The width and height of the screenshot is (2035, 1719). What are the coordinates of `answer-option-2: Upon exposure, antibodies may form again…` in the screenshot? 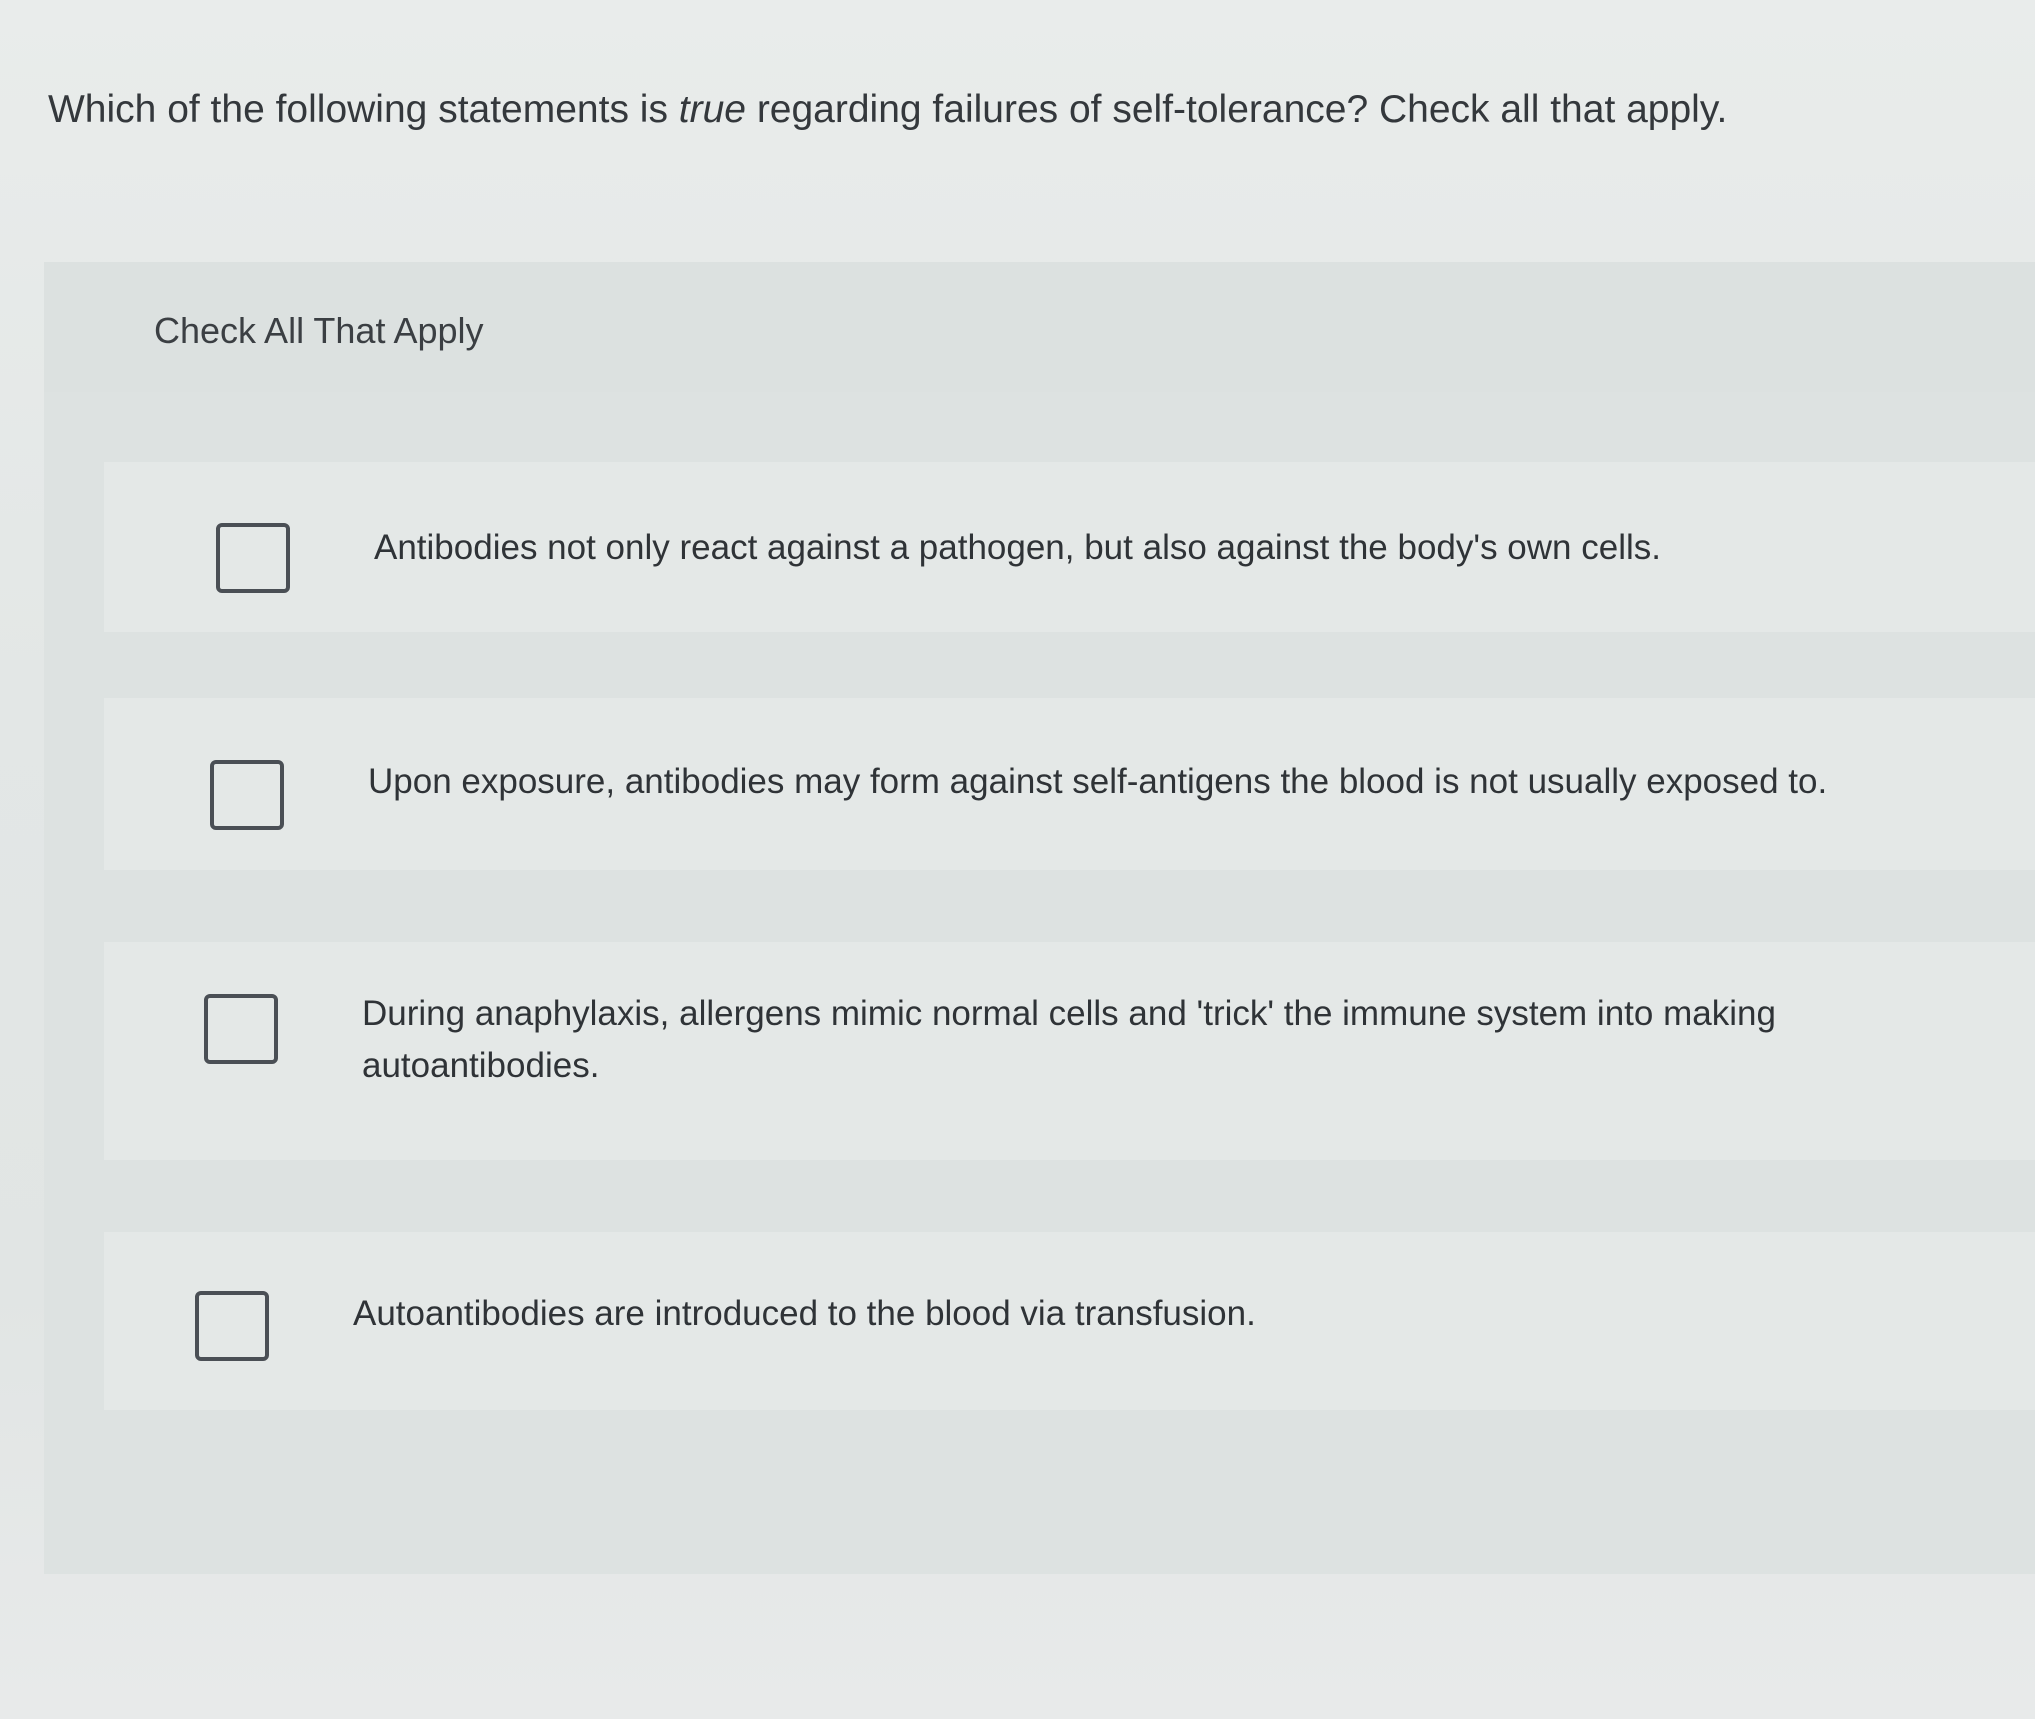 It's located at (1069, 784).